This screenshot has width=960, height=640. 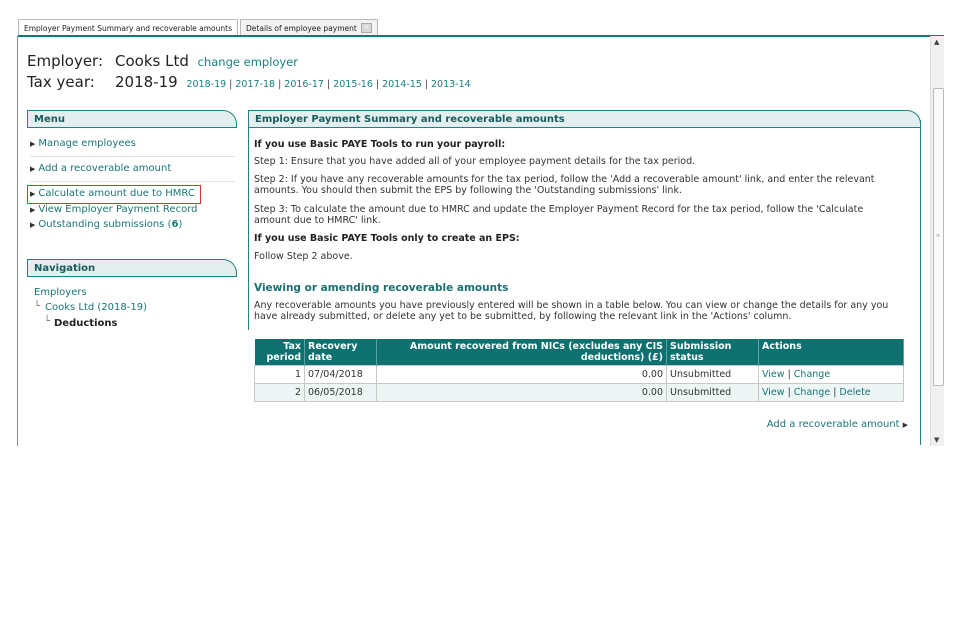 I want to click on employer-name: Cooks Ltd, so click(x=152, y=61).